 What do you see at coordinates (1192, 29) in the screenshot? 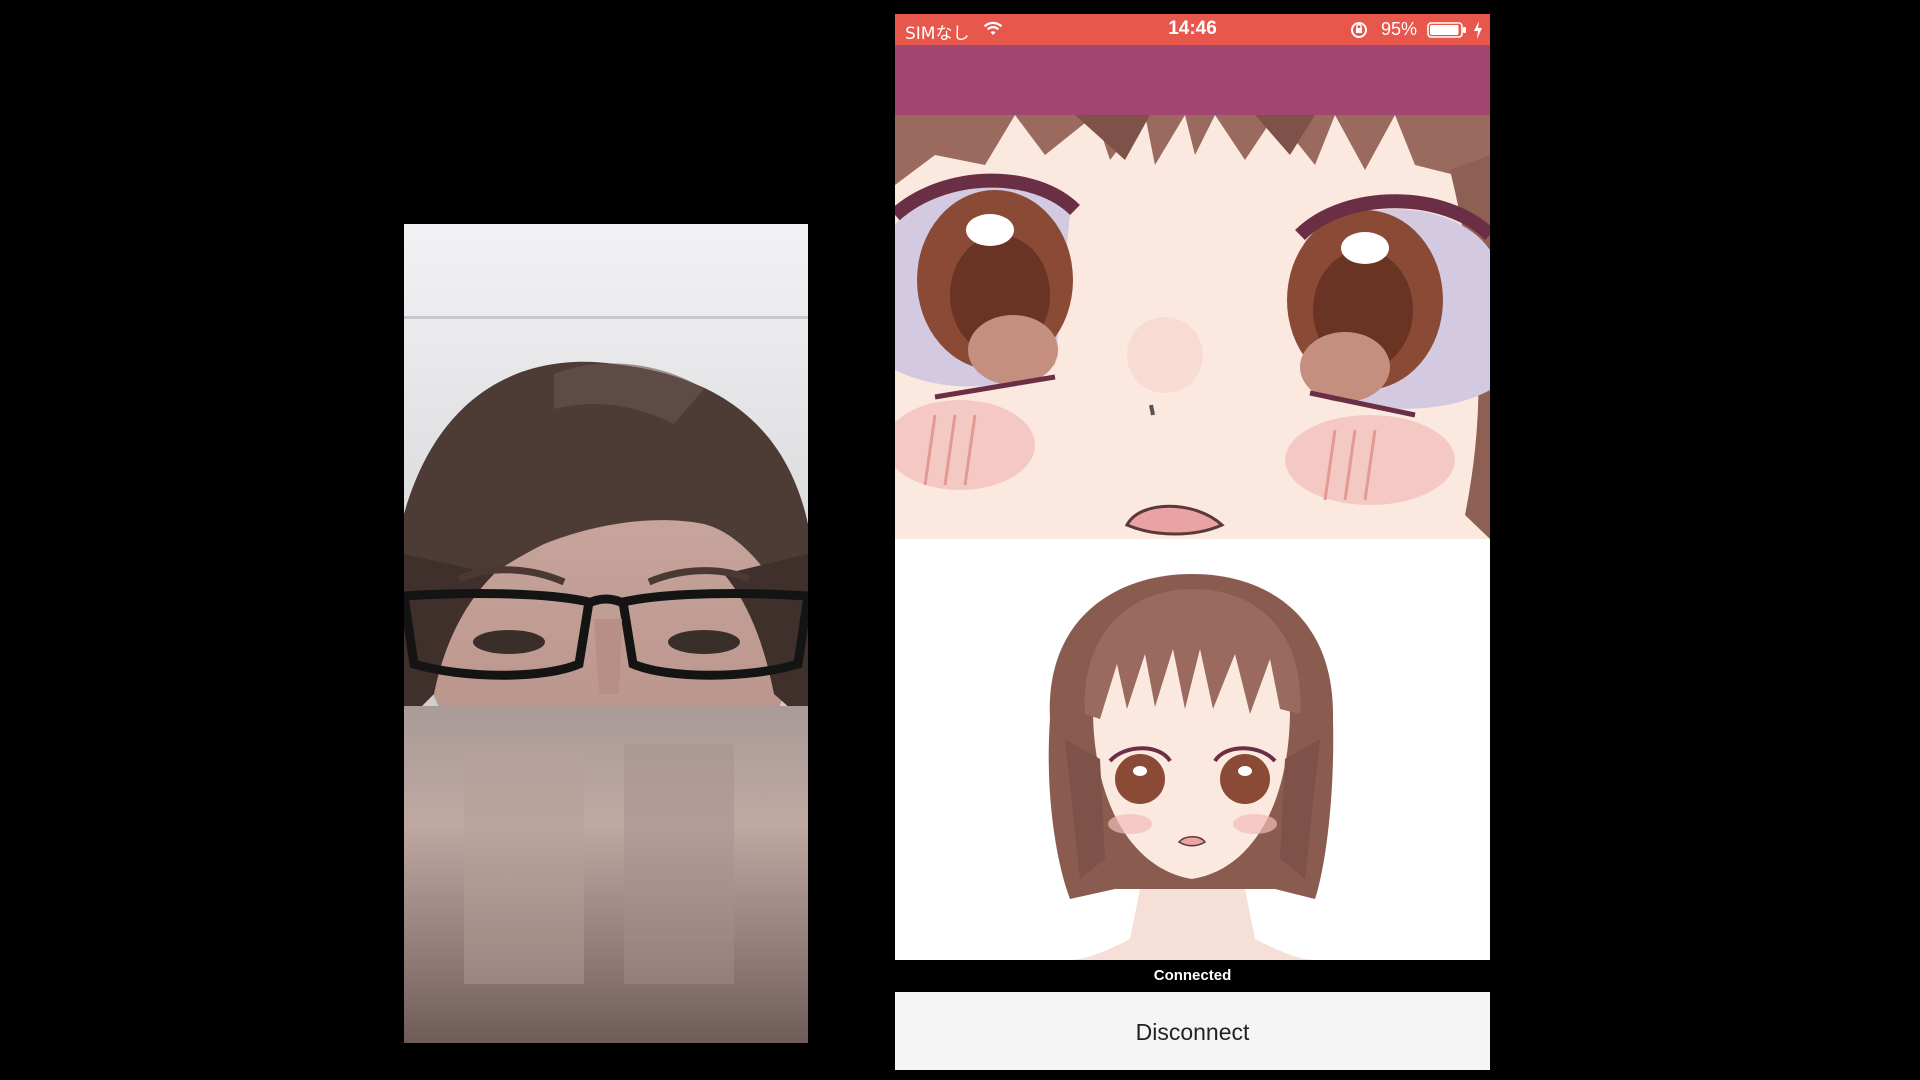
I see `status-bar: SIMなし 14:46 95%` at bounding box center [1192, 29].